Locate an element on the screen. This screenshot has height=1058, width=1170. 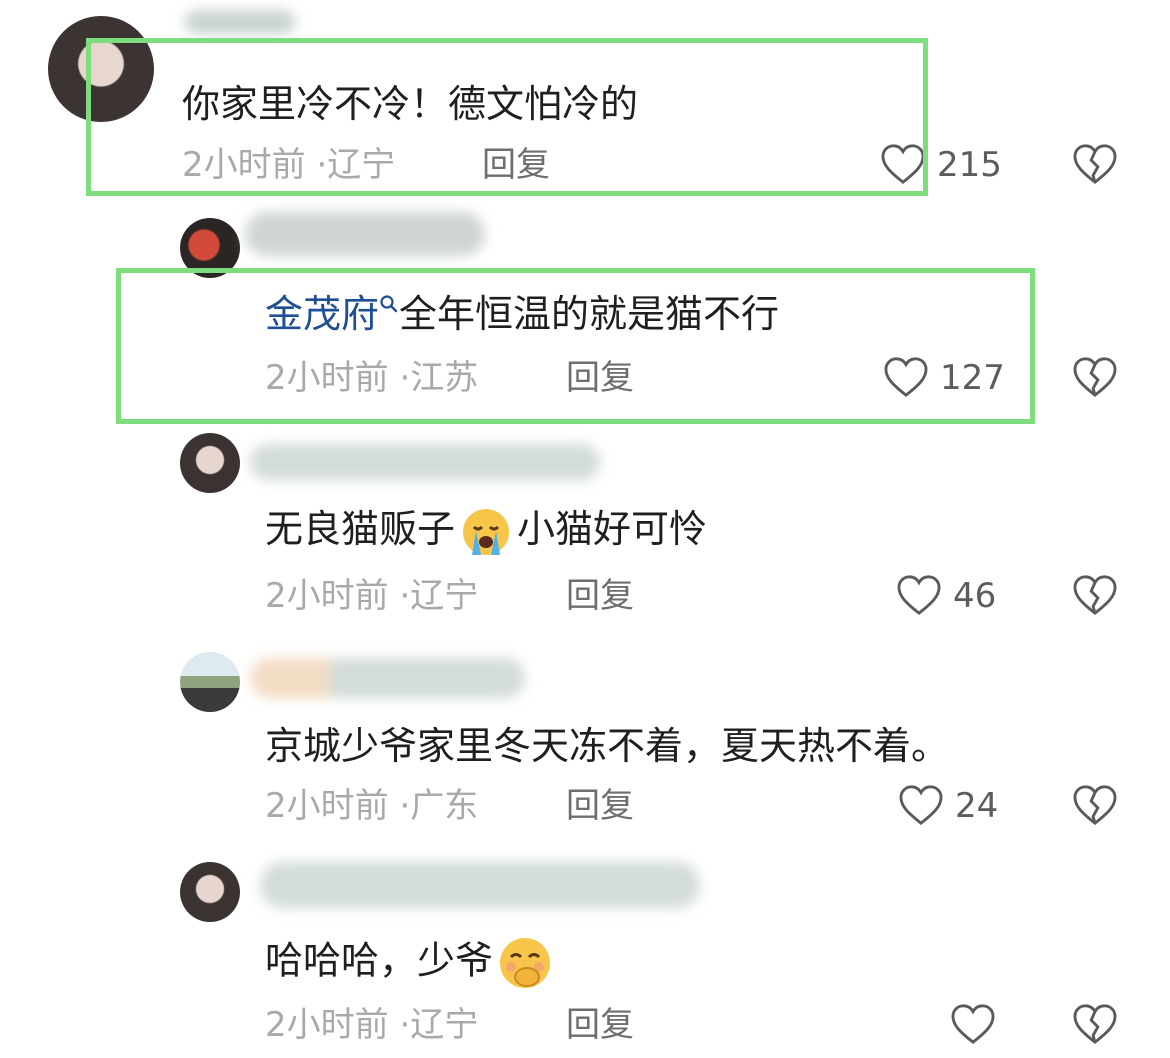
comment-body: 无良猫贩子 is located at coordinates (360, 529).